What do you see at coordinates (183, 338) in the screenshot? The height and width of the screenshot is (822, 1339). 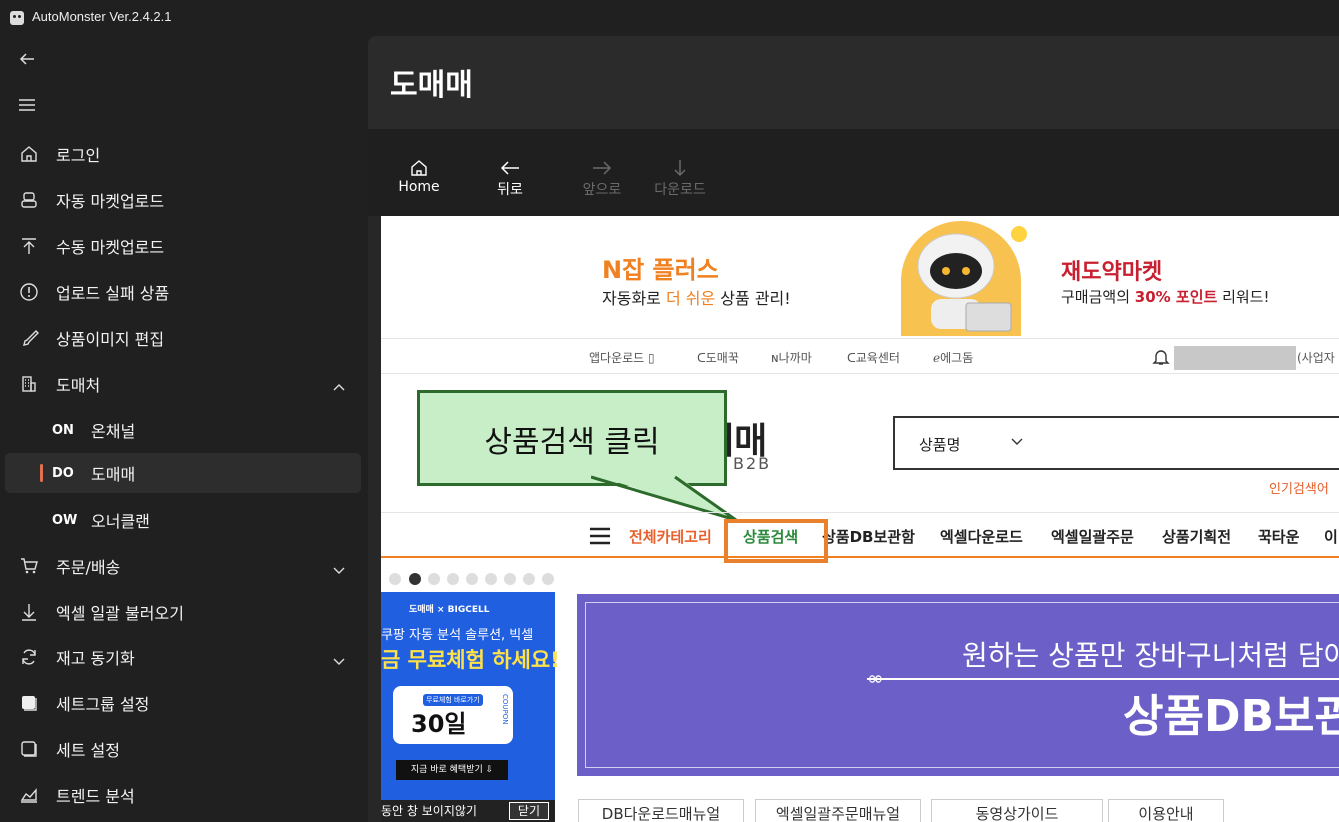 I see `nav-item-image-edit: 상품이미지 편집` at bounding box center [183, 338].